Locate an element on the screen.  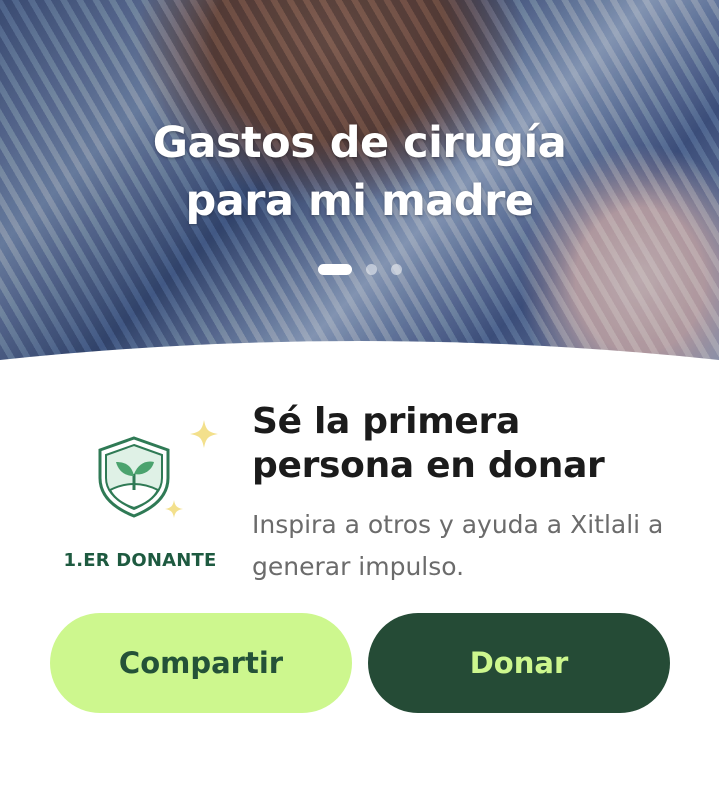
first-donor-badge: 1.ER DONANTE is located at coordinates (140, 497).